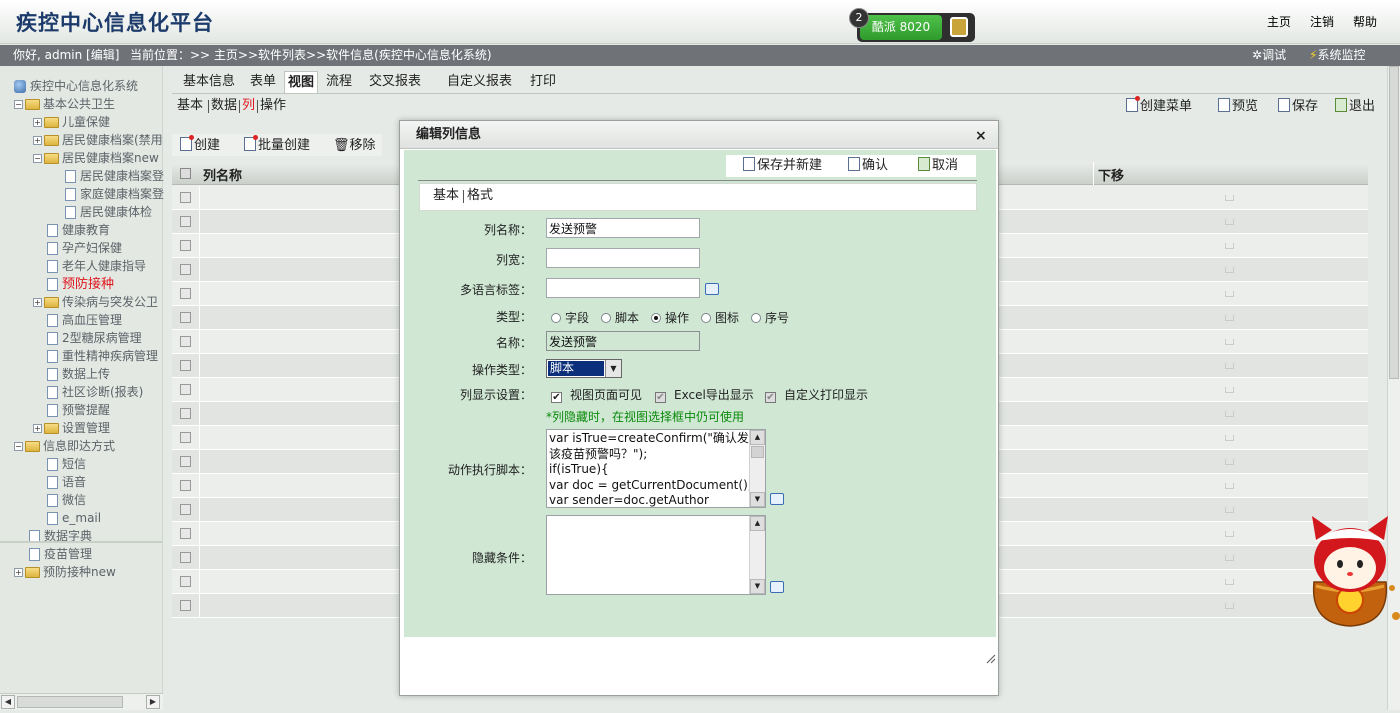 This screenshot has width=1400, height=713. Describe the element at coordinates (8, 702) in the screenshot. I see `scroll-left-button: ◀` at that location.